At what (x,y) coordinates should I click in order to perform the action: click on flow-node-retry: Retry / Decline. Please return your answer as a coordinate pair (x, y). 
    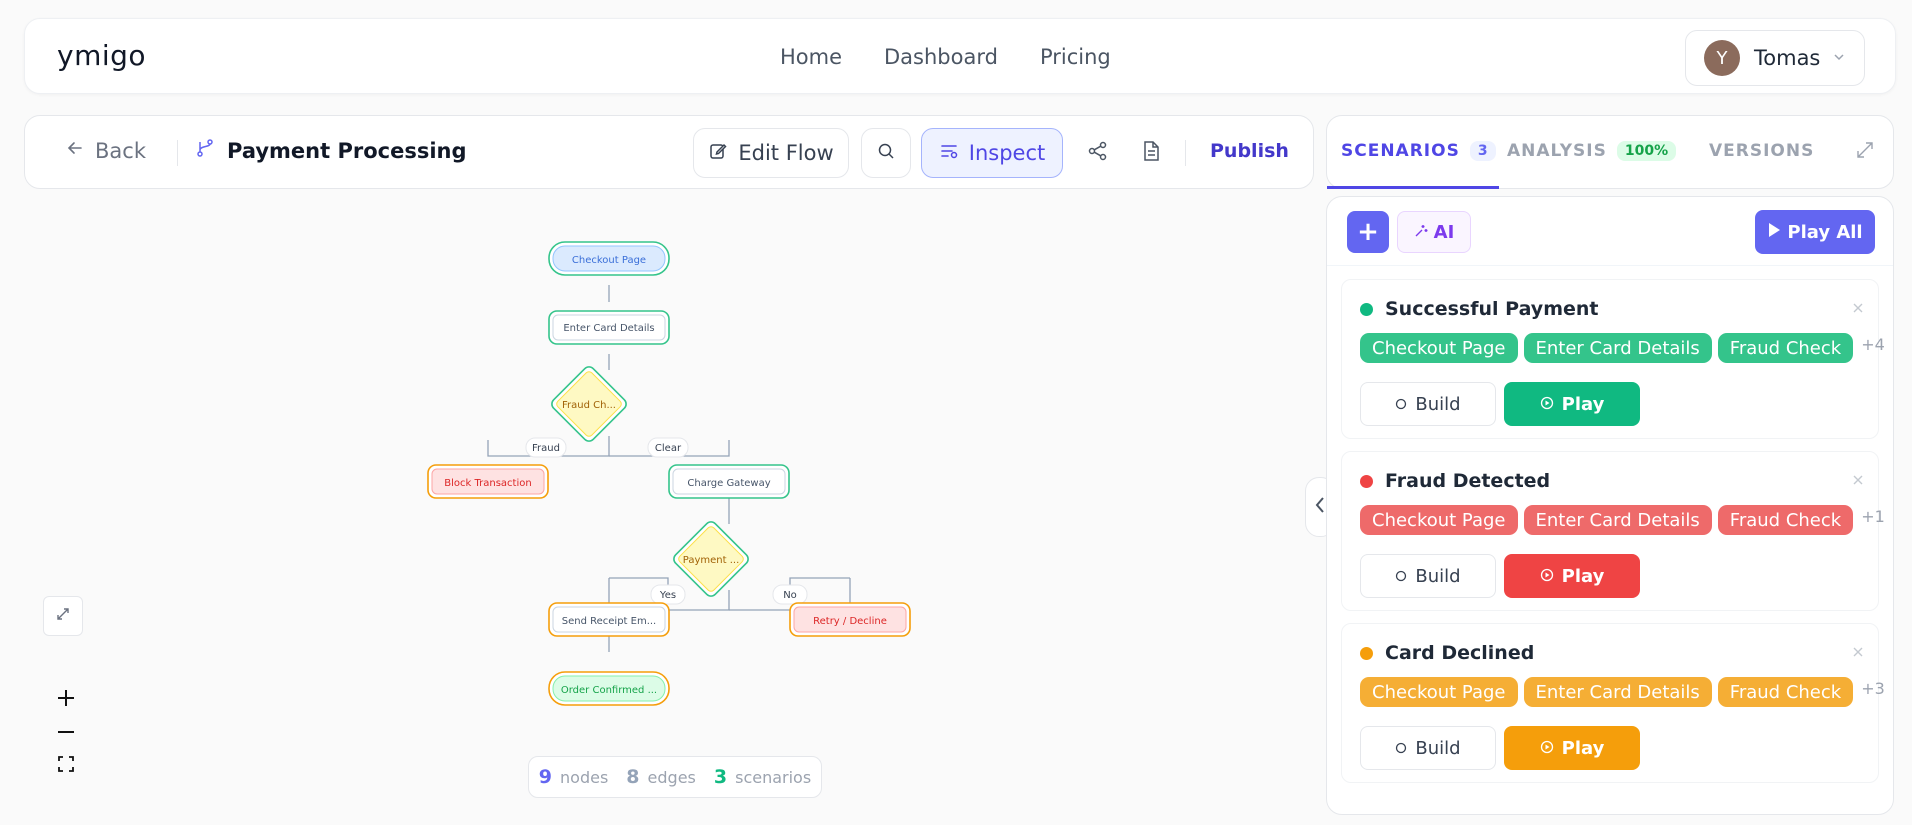
    Looking at the image, I should click on (850, 619).